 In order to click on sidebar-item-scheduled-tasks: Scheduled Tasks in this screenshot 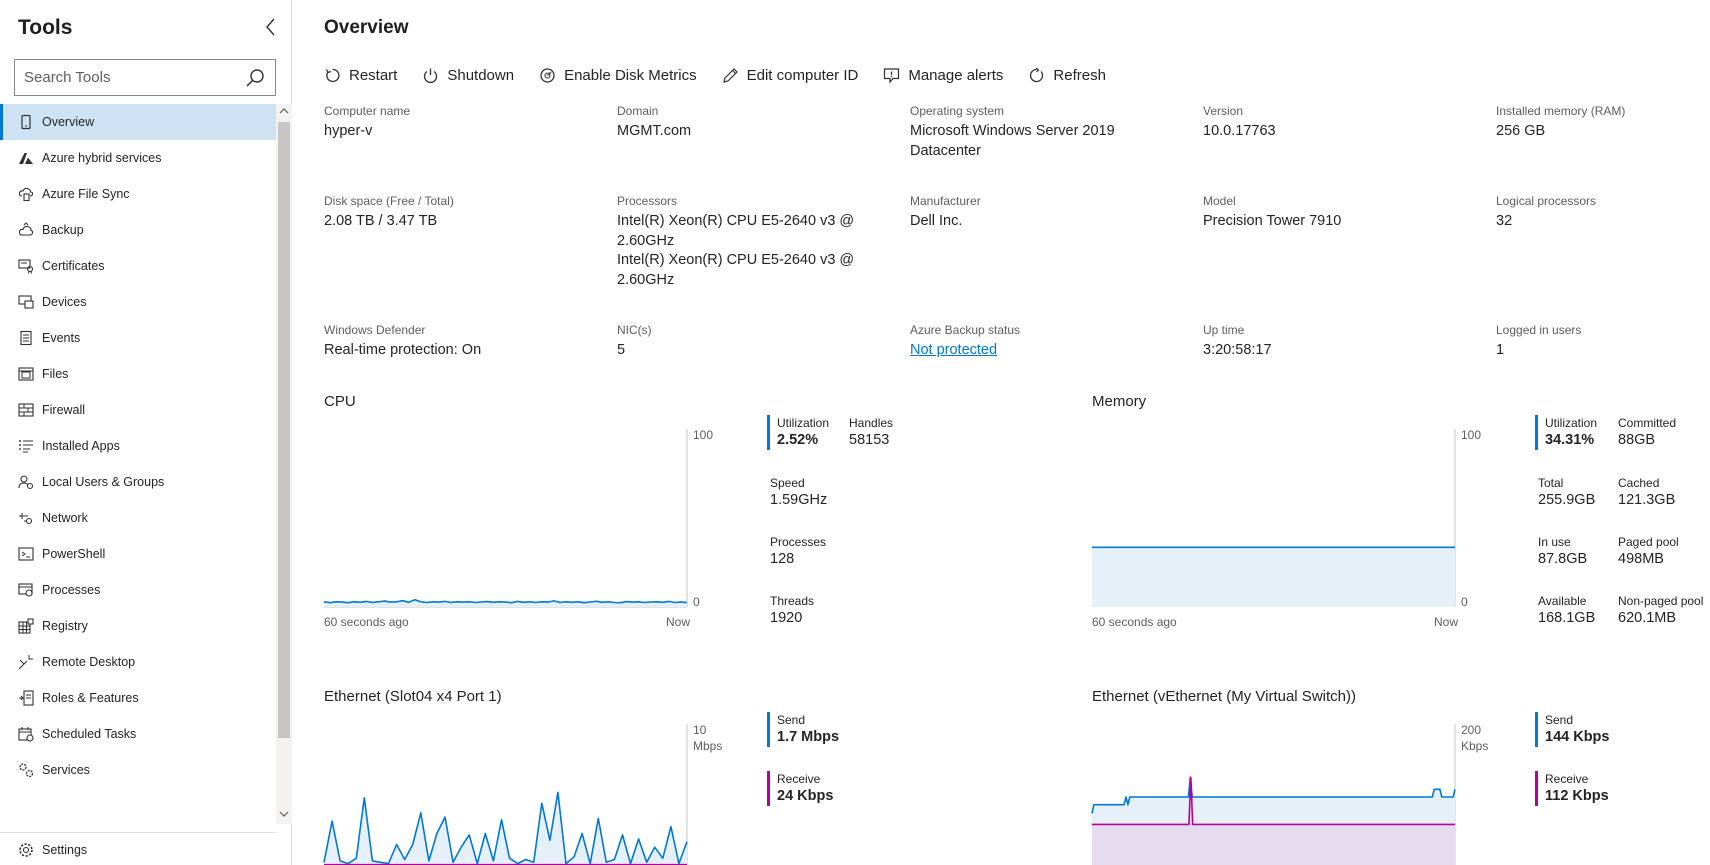, I will do `click(138, 734)`.